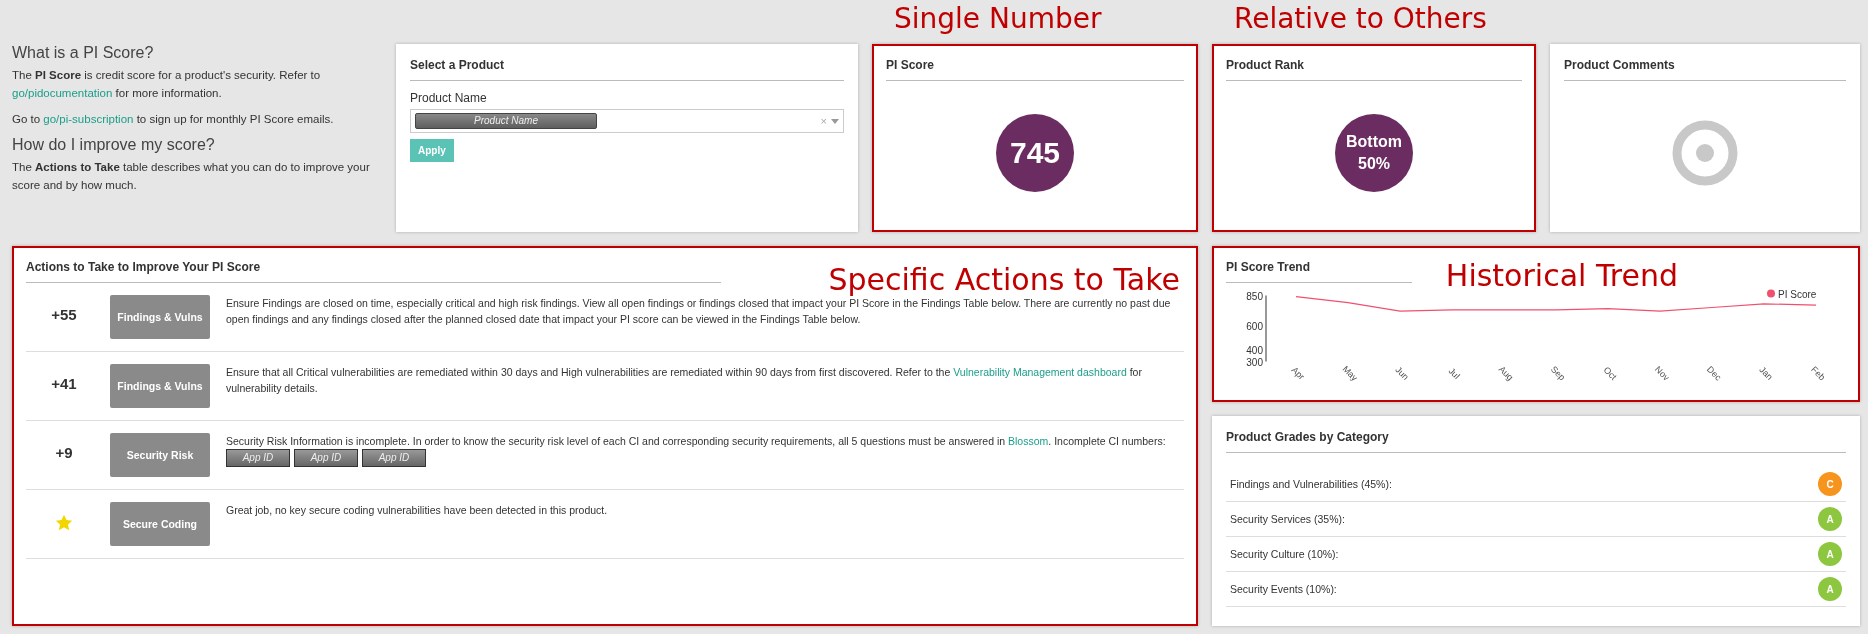  What do you see at coordinates (1254, 350) in the screenshot?
I see `y-tick-label: 400` at bounding box center [1254, 350].